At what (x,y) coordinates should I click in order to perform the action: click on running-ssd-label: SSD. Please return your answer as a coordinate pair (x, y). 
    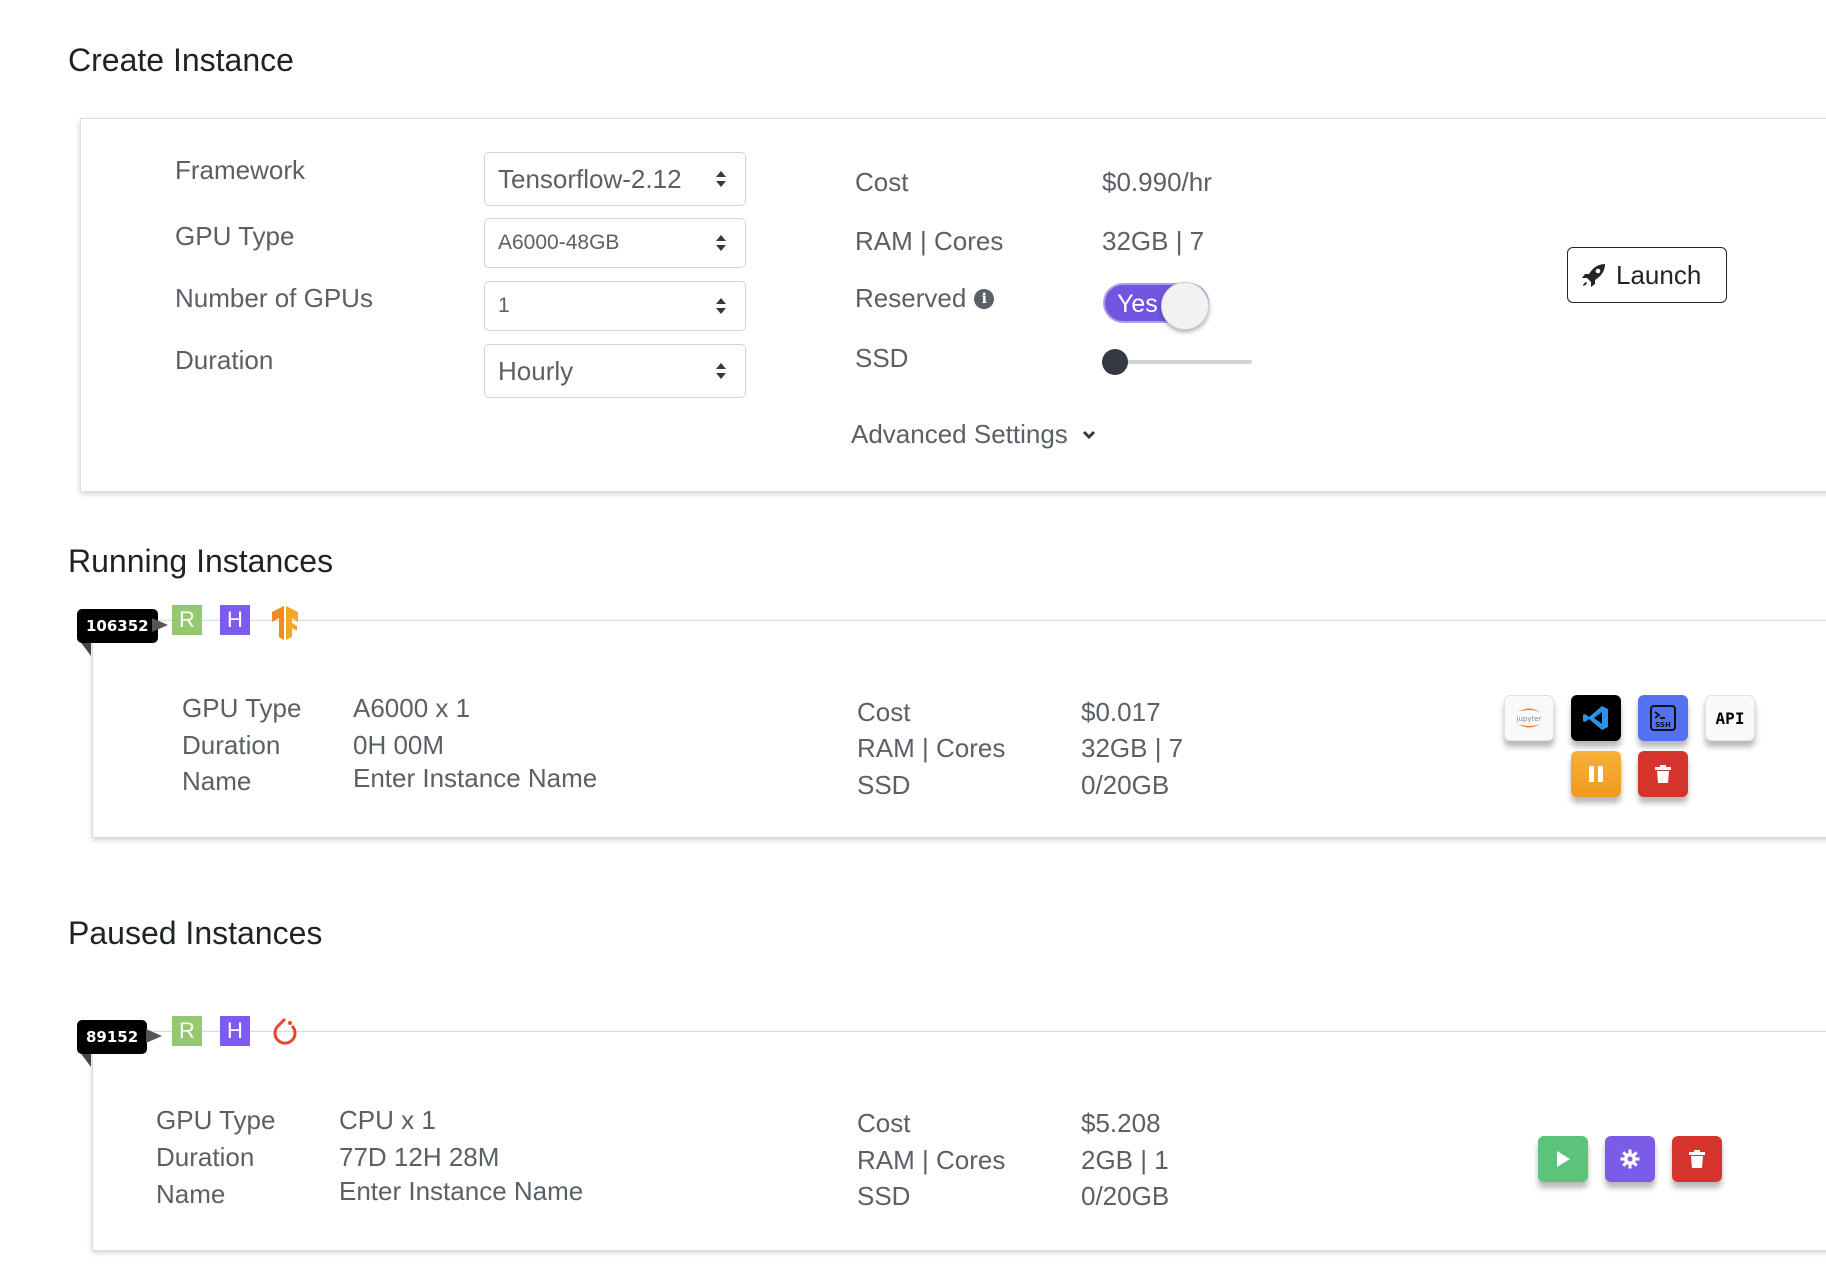
    Looking at the image, I should click on (884, 785).